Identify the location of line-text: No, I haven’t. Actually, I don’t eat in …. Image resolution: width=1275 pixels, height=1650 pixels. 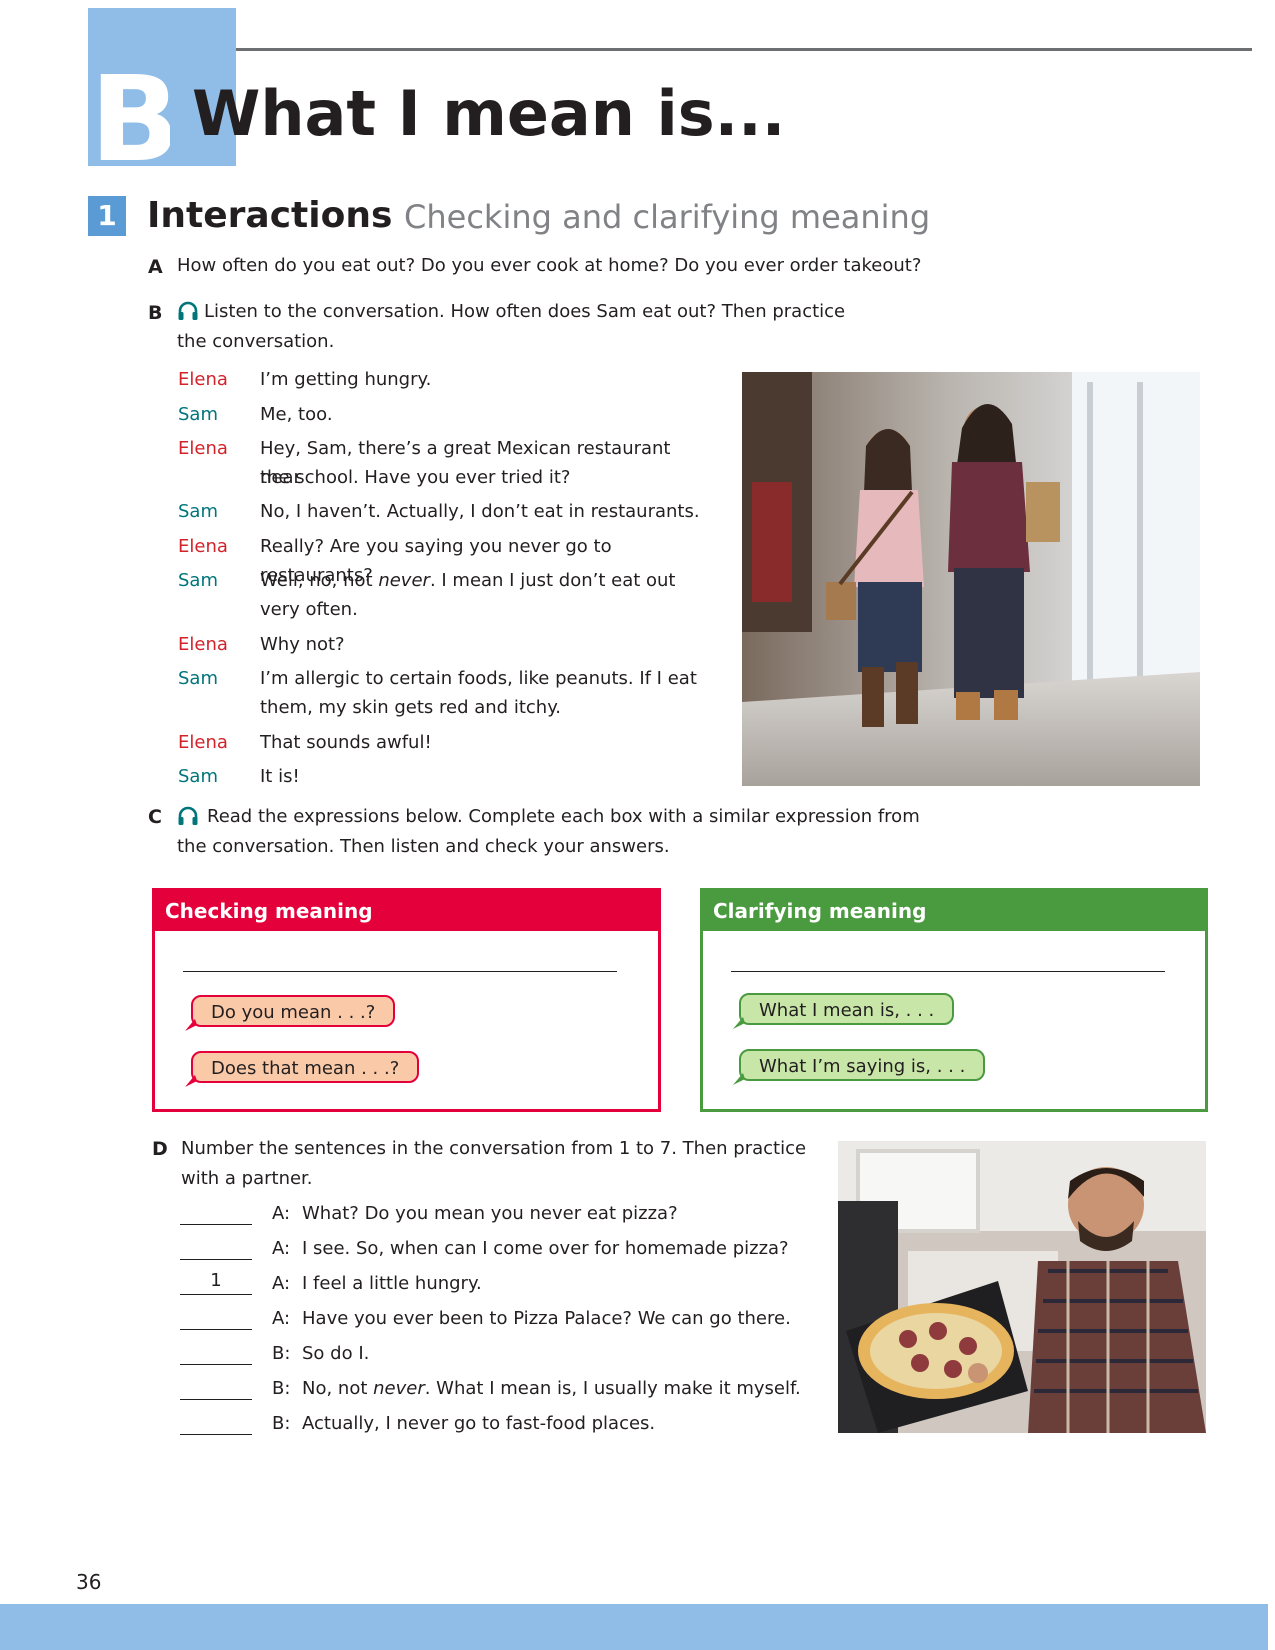
(480, 511).